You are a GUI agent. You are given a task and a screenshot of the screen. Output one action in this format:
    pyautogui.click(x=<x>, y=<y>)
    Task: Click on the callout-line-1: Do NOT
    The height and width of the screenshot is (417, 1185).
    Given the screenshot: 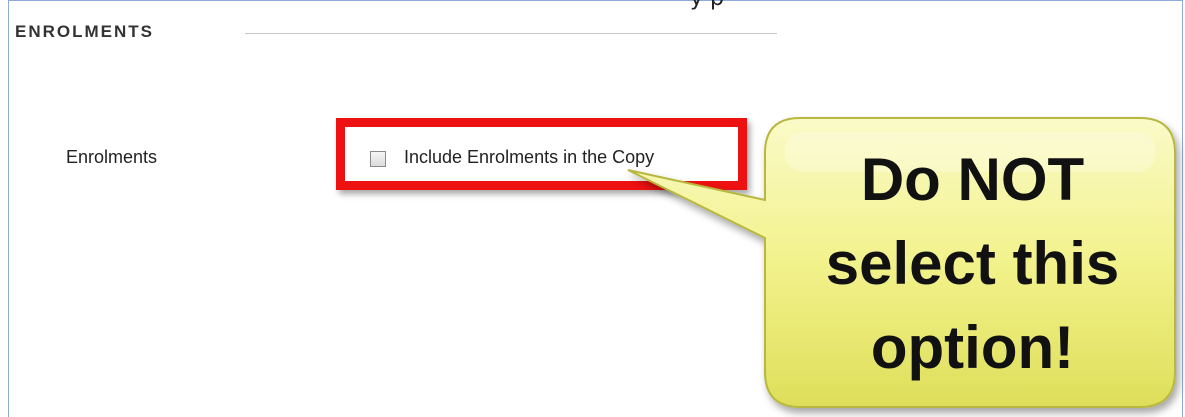 What is the action you would take?
    pyautogui.click(x=972, y=179)
    